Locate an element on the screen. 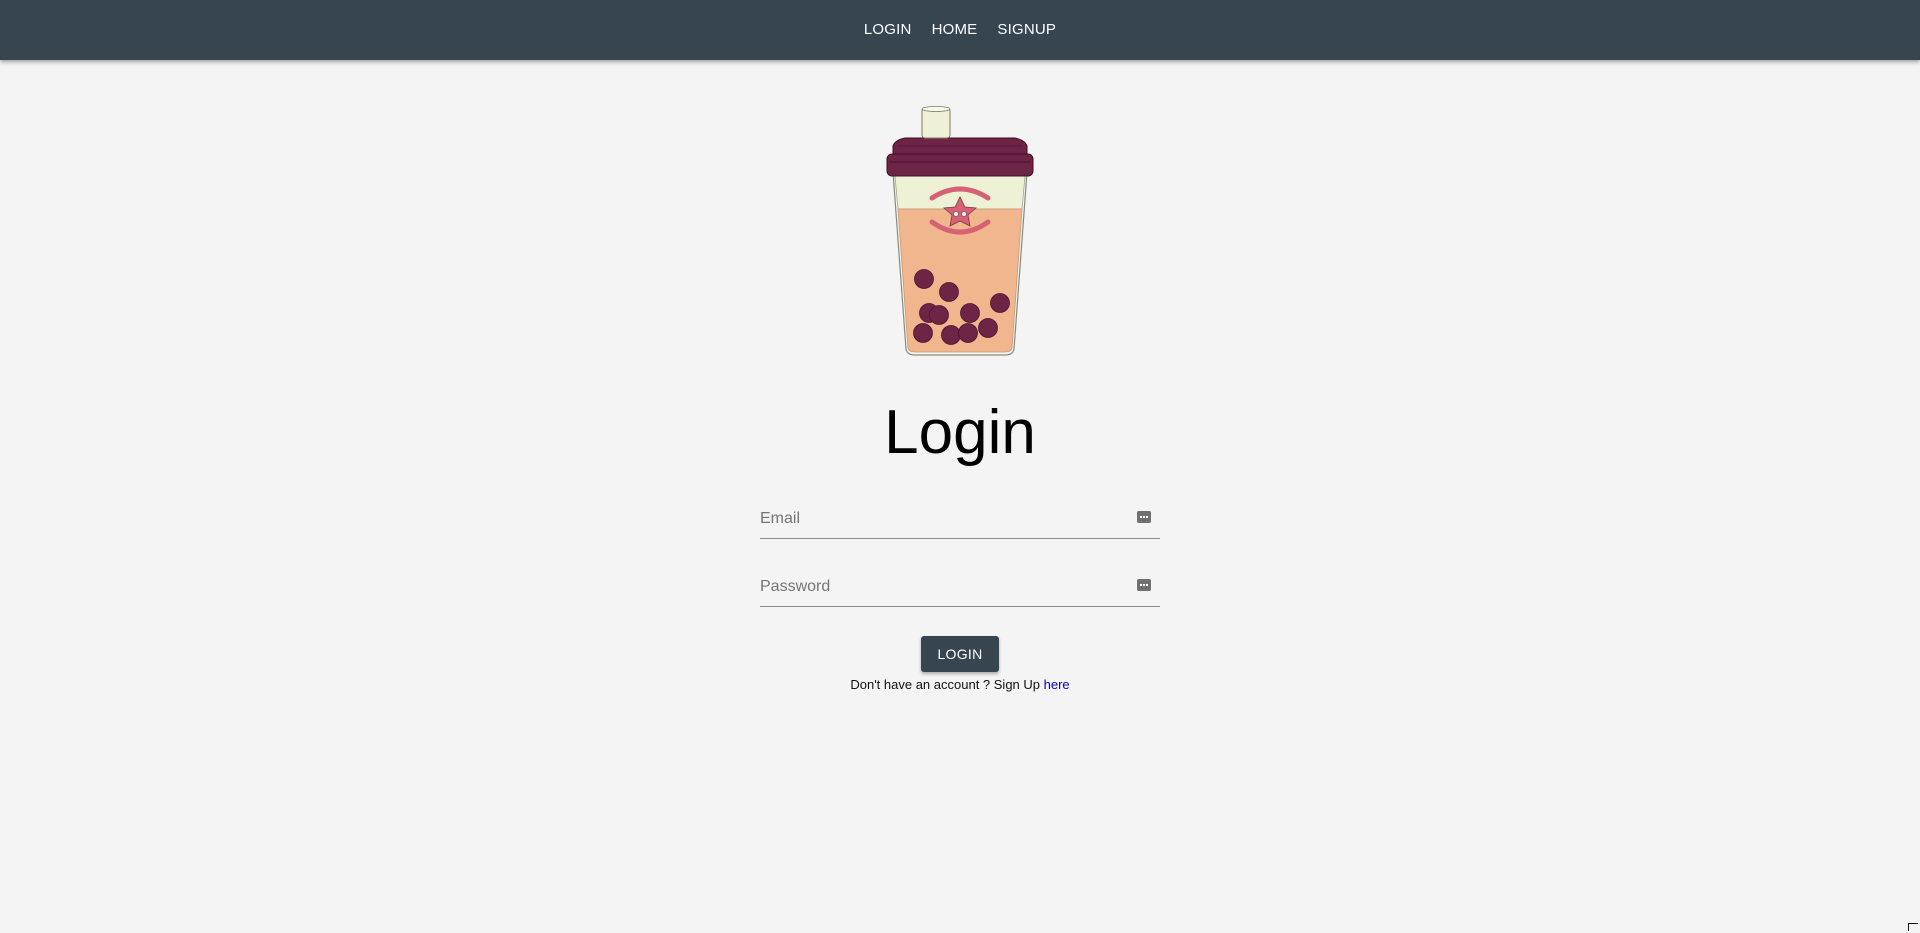 Image resolution: width=1920 pixels, height=933 pixels. straw is located at coordinates (936, 123).